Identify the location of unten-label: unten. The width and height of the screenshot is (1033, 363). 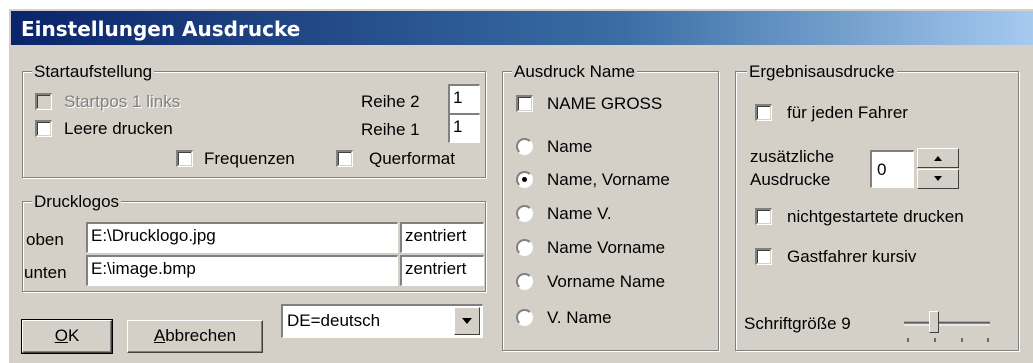
(45, 272).